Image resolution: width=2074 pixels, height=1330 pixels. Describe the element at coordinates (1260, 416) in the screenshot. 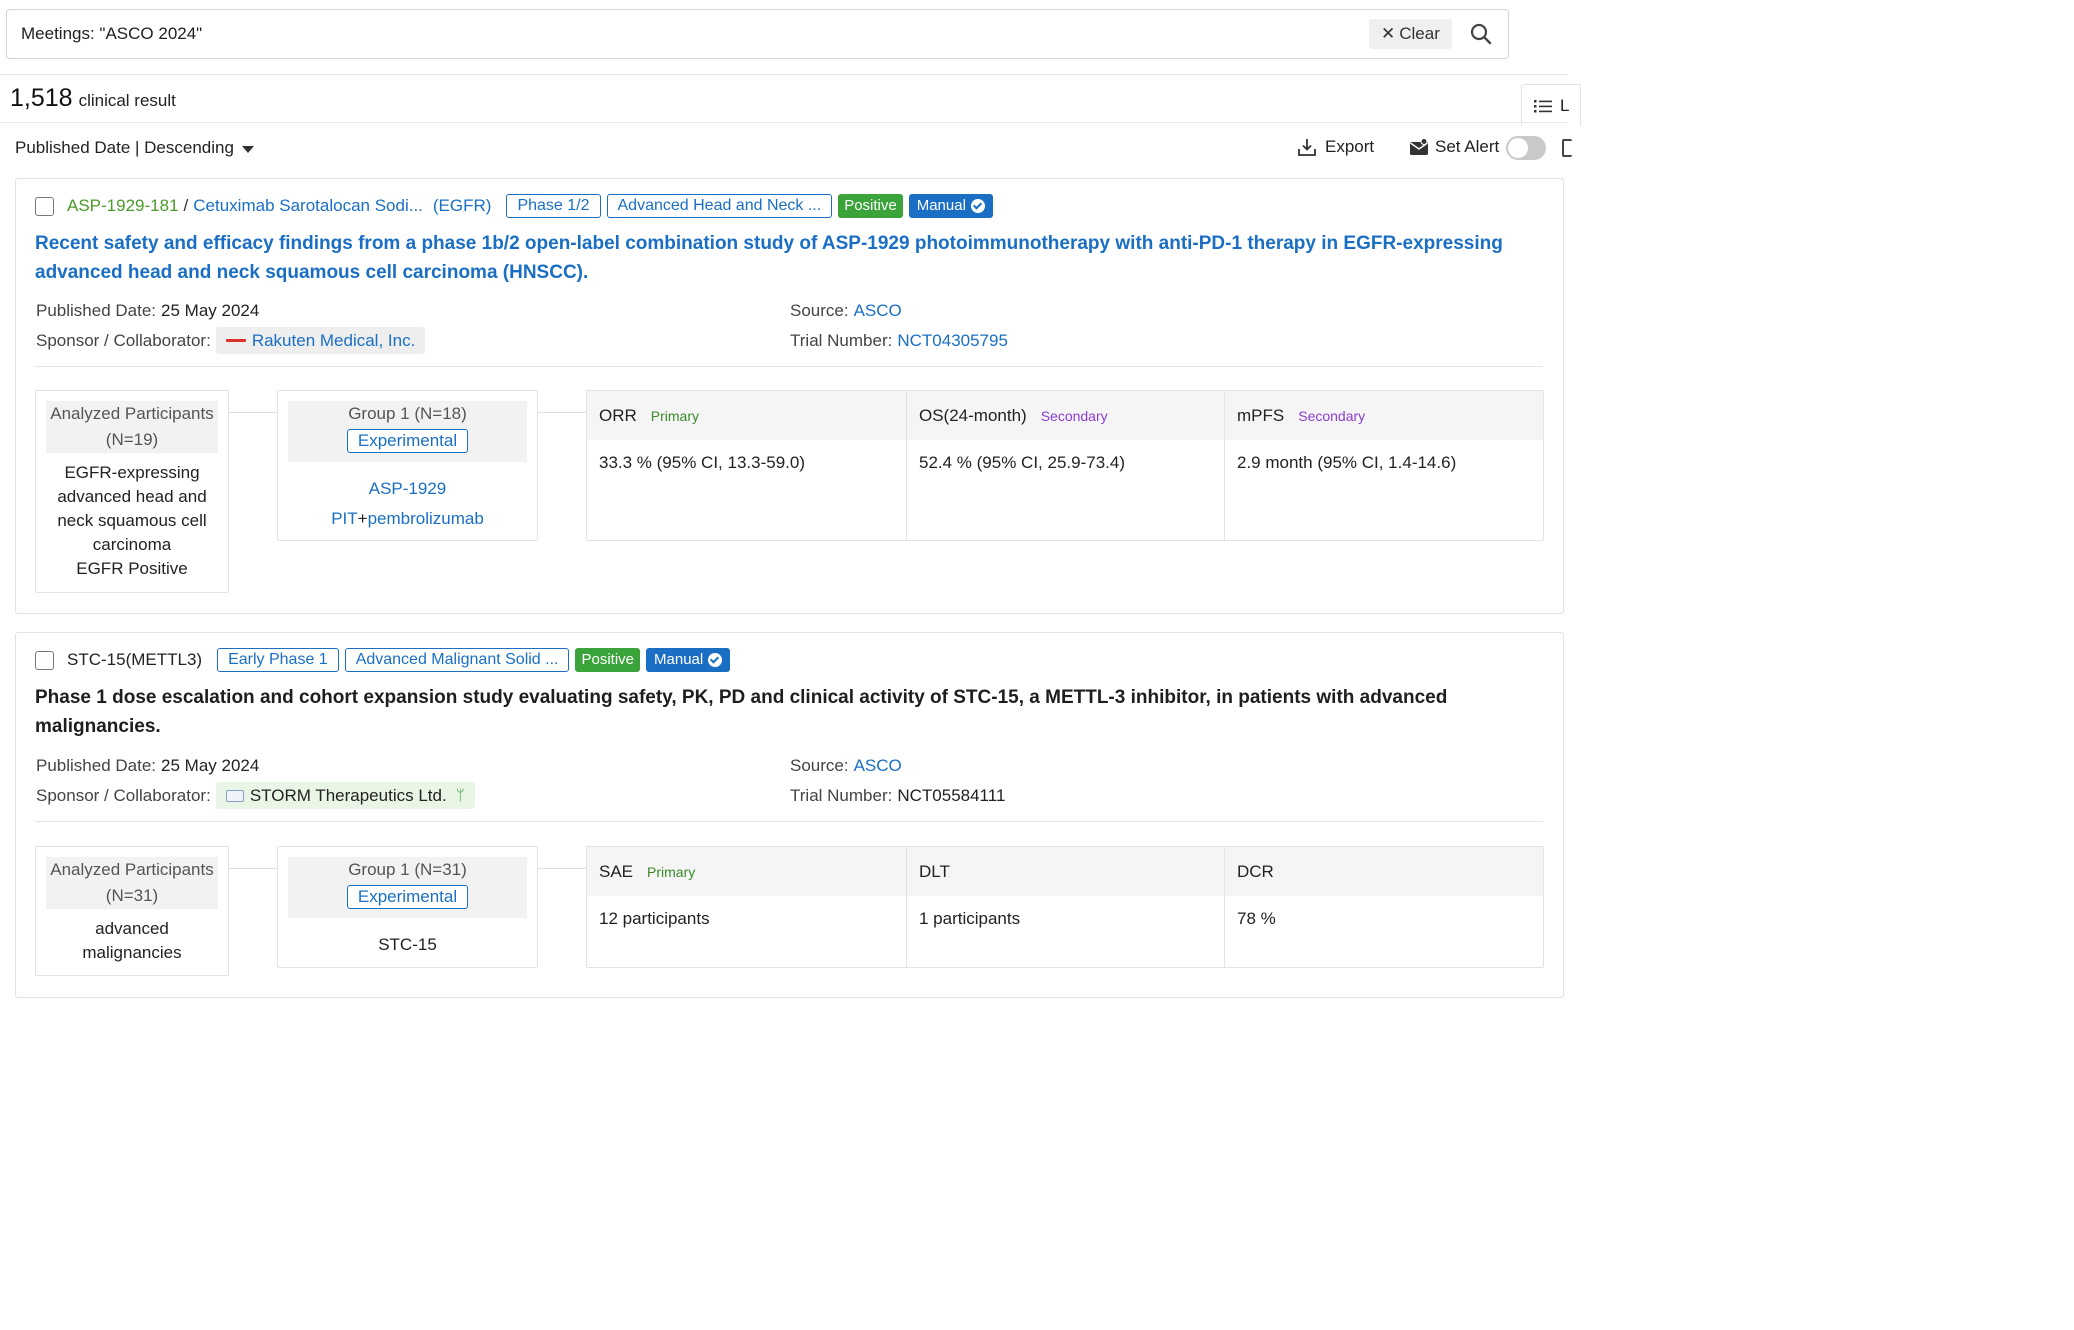

I see `outcome-name: mPFS` at that location.